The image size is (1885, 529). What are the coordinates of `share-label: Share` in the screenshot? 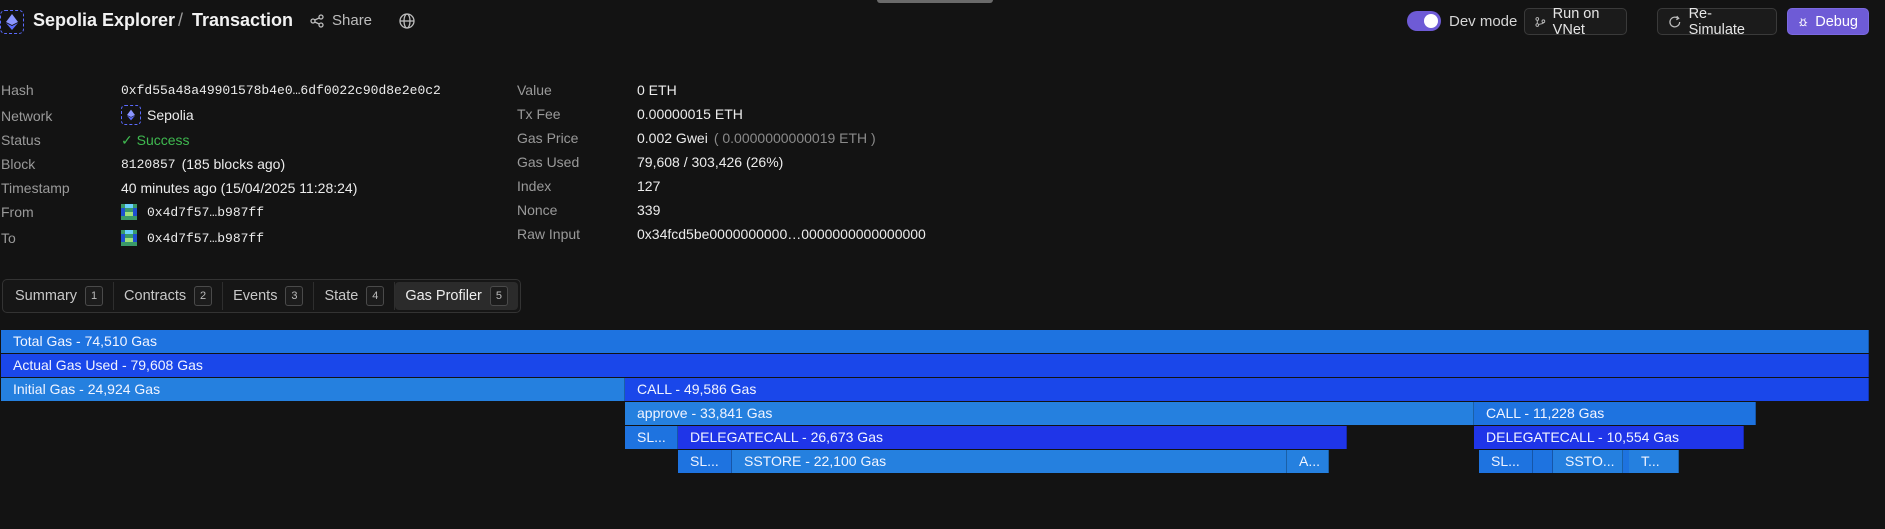 It's located at (352, 20).